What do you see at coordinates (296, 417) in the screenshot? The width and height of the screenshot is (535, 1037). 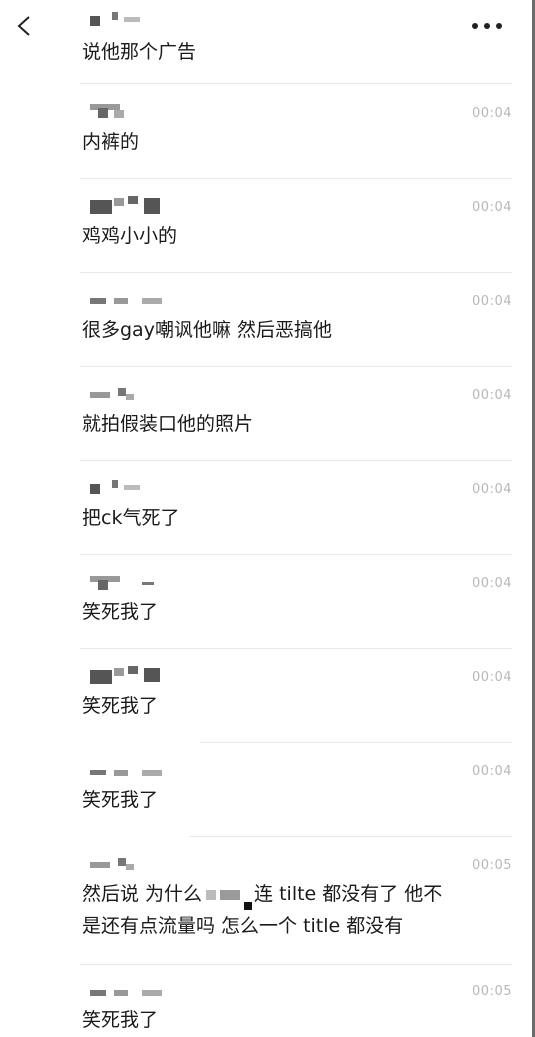 I see `message-item: 00:04 就拍假装口他的照片` at bounding box center [296, 417].